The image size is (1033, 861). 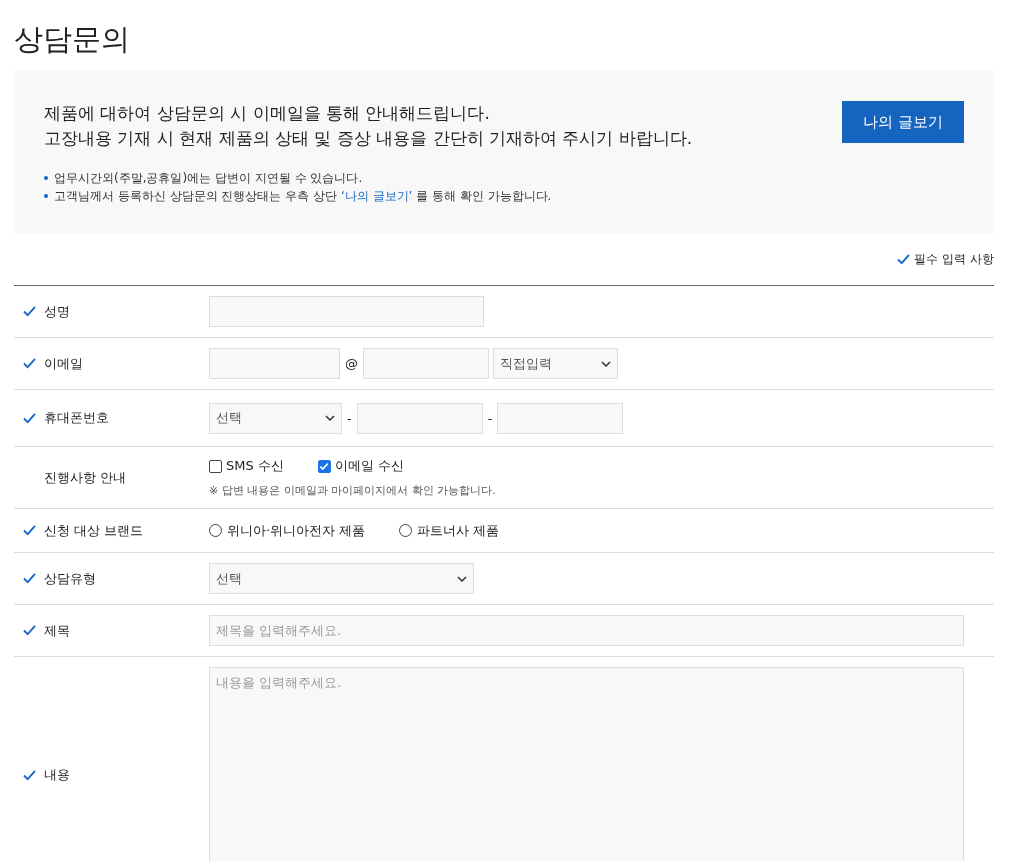 What do you see at coordinates (368, 138) in the screenshot?
I see `notice-text: 고장내용 기재 시 현재 제품의 상태 및 증상 내용을 간단히 기재하여 주시기 바랍니다.` at bounding box center [368, 138].